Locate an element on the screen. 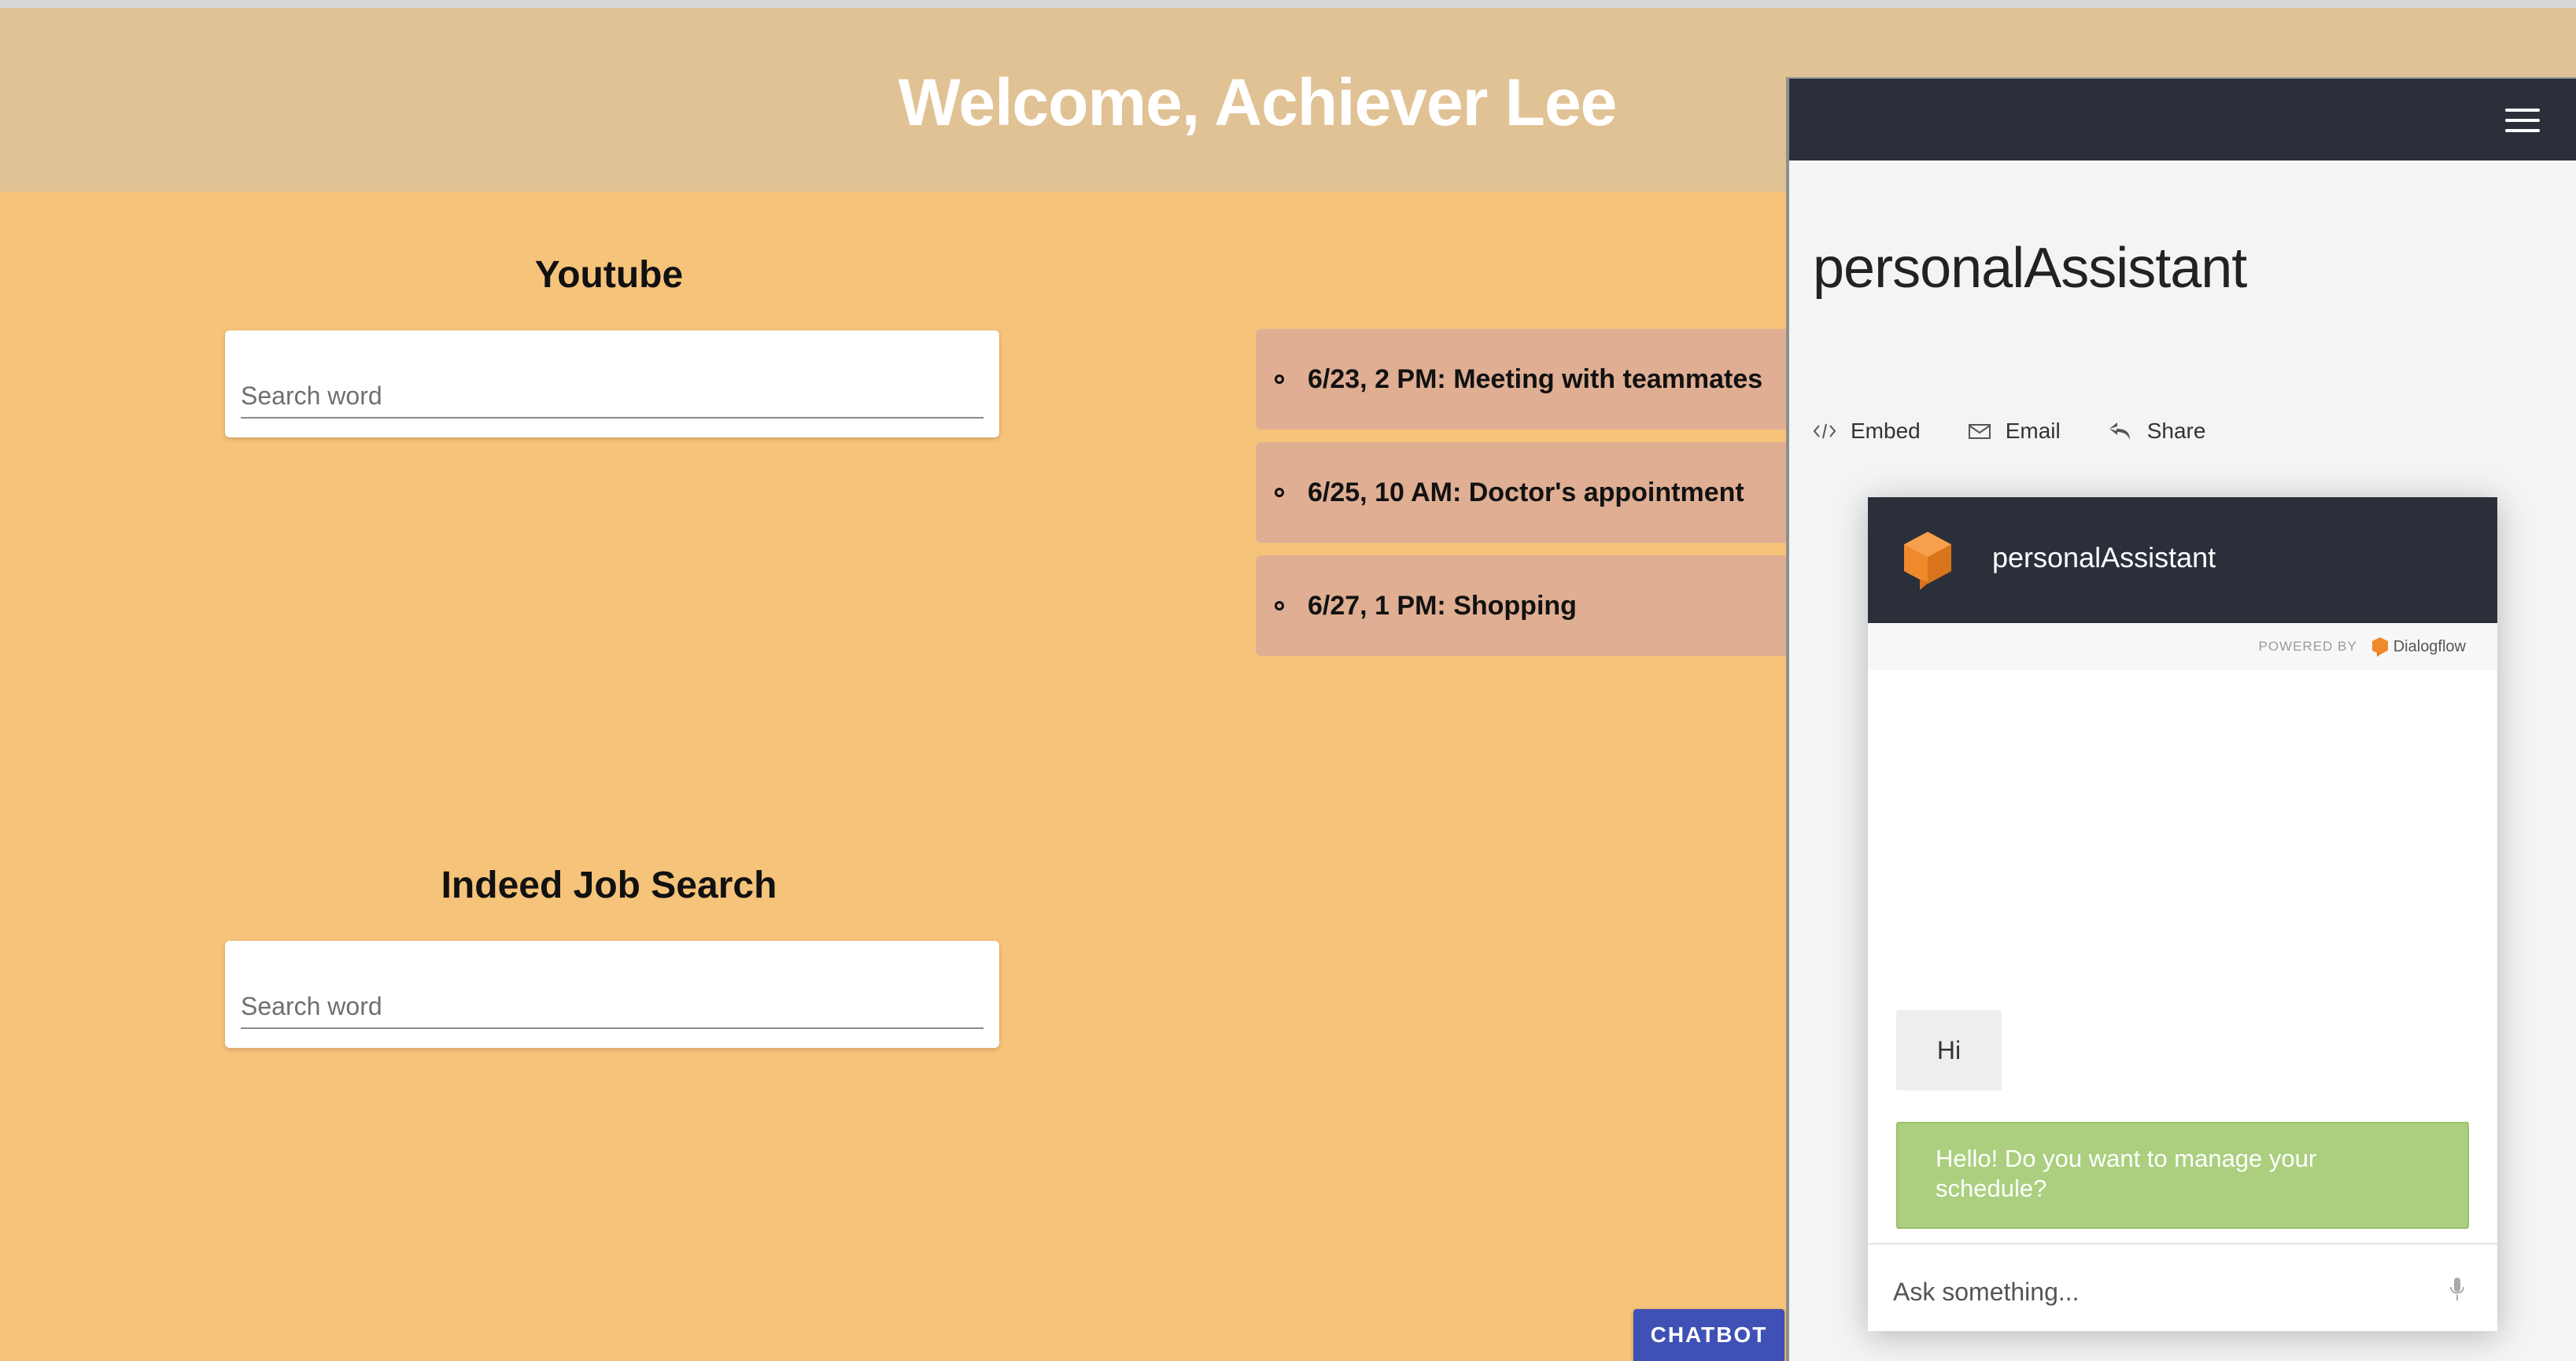 Image resolution: width=2576 pixels, height=1361 pixels. youtube-title: Youtube is located at coordinates (609, 275).